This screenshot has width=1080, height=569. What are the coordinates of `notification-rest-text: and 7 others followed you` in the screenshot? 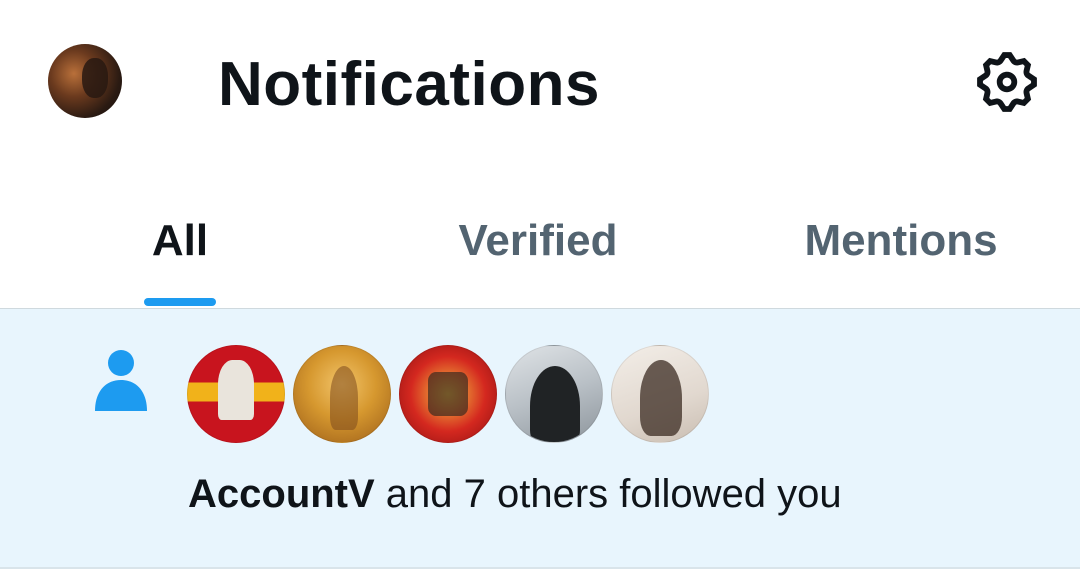 It's located at (608, 494).